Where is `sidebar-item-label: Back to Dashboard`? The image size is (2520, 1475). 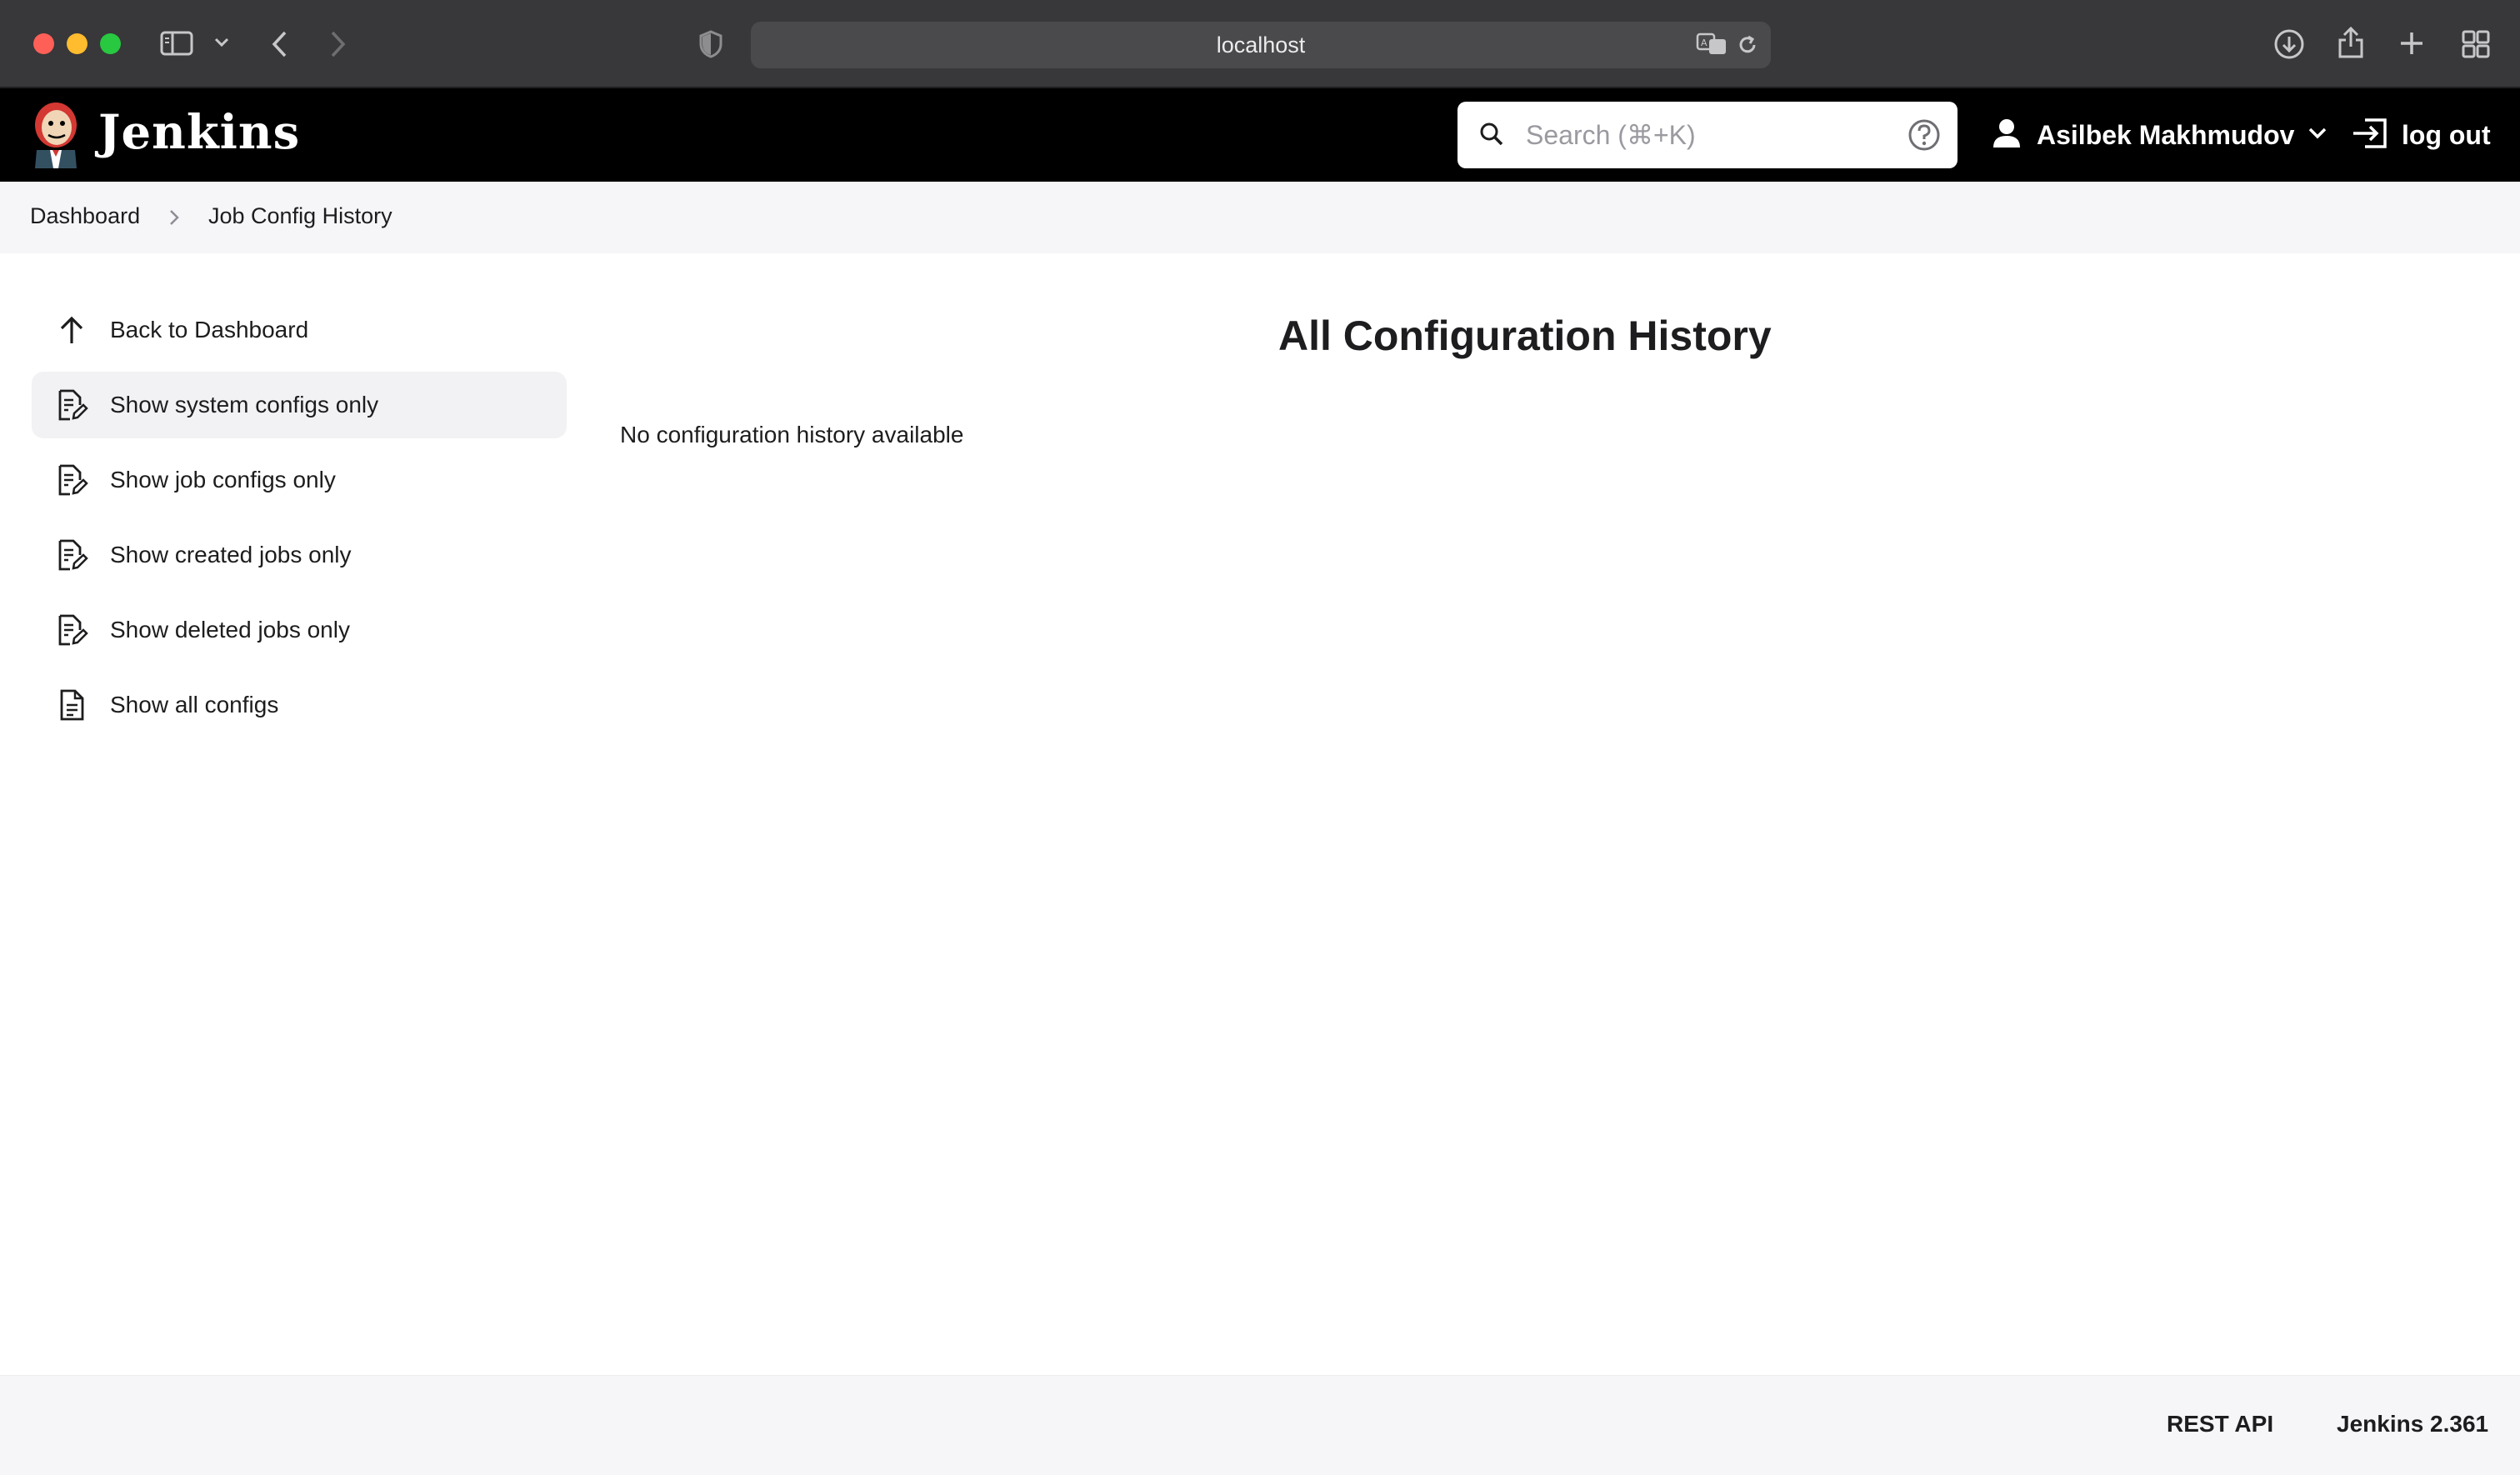 sidebar-item-label: Back to Dashboard is located at coordinates (209, 329).